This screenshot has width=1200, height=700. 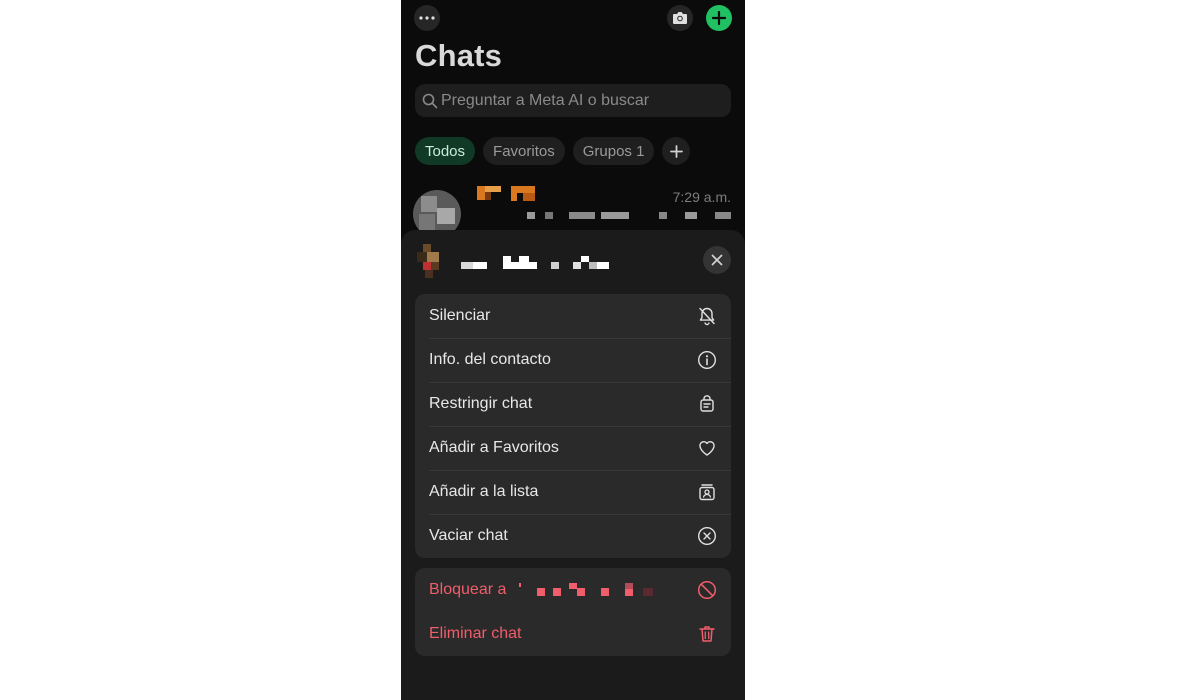 I want to click on danger-options-group: Bloquear a Eliminar chat, so click(x=573, y=612).